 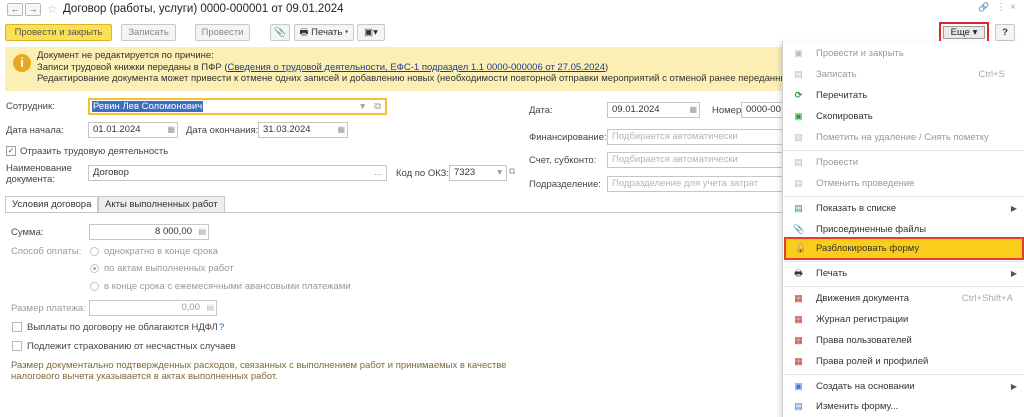 I want to click on tab-acts: Акты выполненных работ, so click(x=161, y=204).